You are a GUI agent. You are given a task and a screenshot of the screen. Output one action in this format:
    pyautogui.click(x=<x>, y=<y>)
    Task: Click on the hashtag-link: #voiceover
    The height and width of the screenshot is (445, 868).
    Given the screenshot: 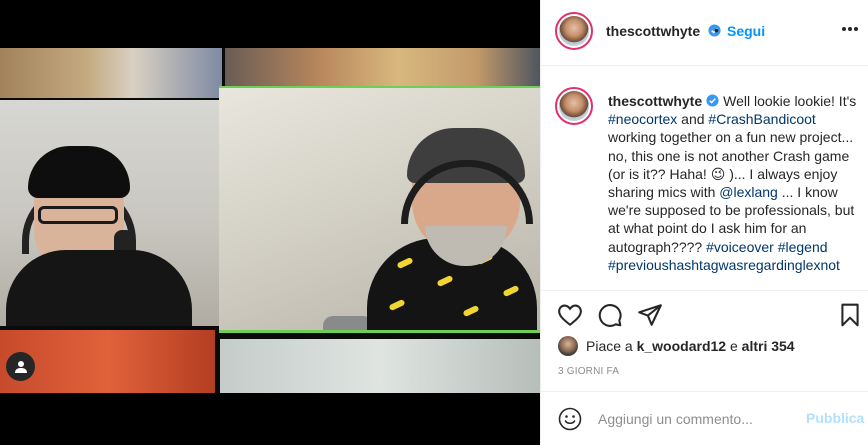 What is the action you would take?
    pyautogui.click(x=740, y=247)
    